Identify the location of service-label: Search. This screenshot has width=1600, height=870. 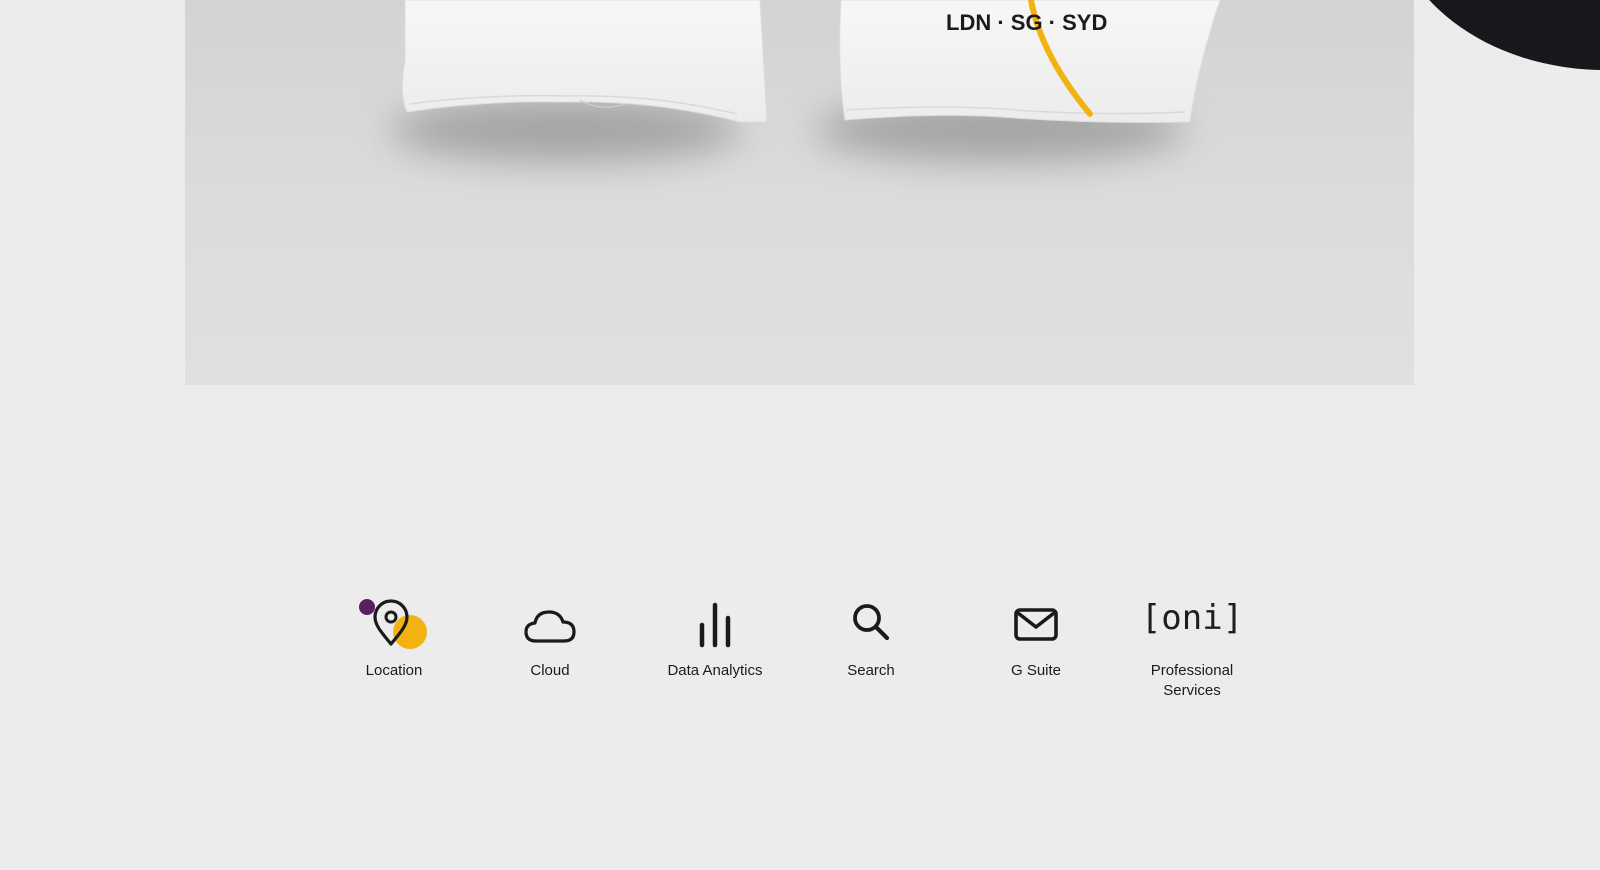
(871, 670).